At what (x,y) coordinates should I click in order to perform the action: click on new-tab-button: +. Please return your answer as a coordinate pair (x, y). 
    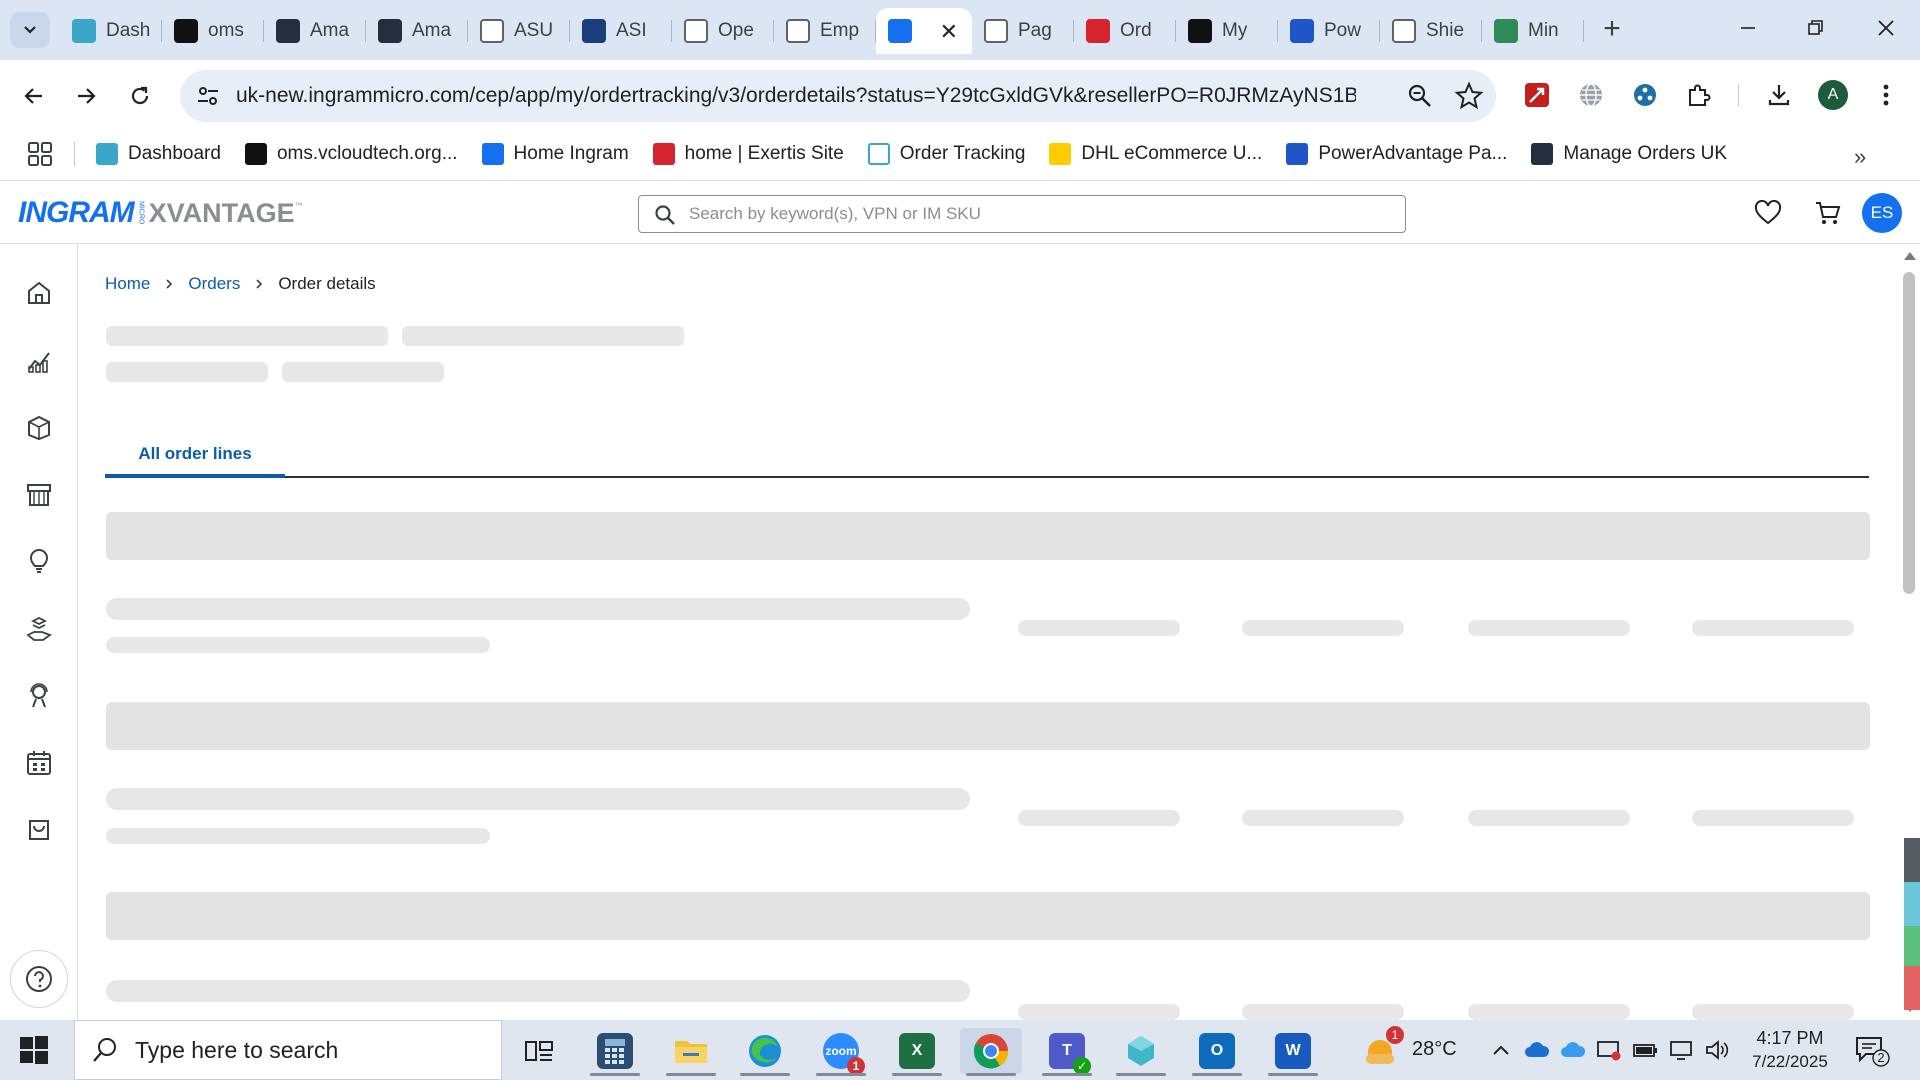
    Looking at the image, I should click on (1612, 29).